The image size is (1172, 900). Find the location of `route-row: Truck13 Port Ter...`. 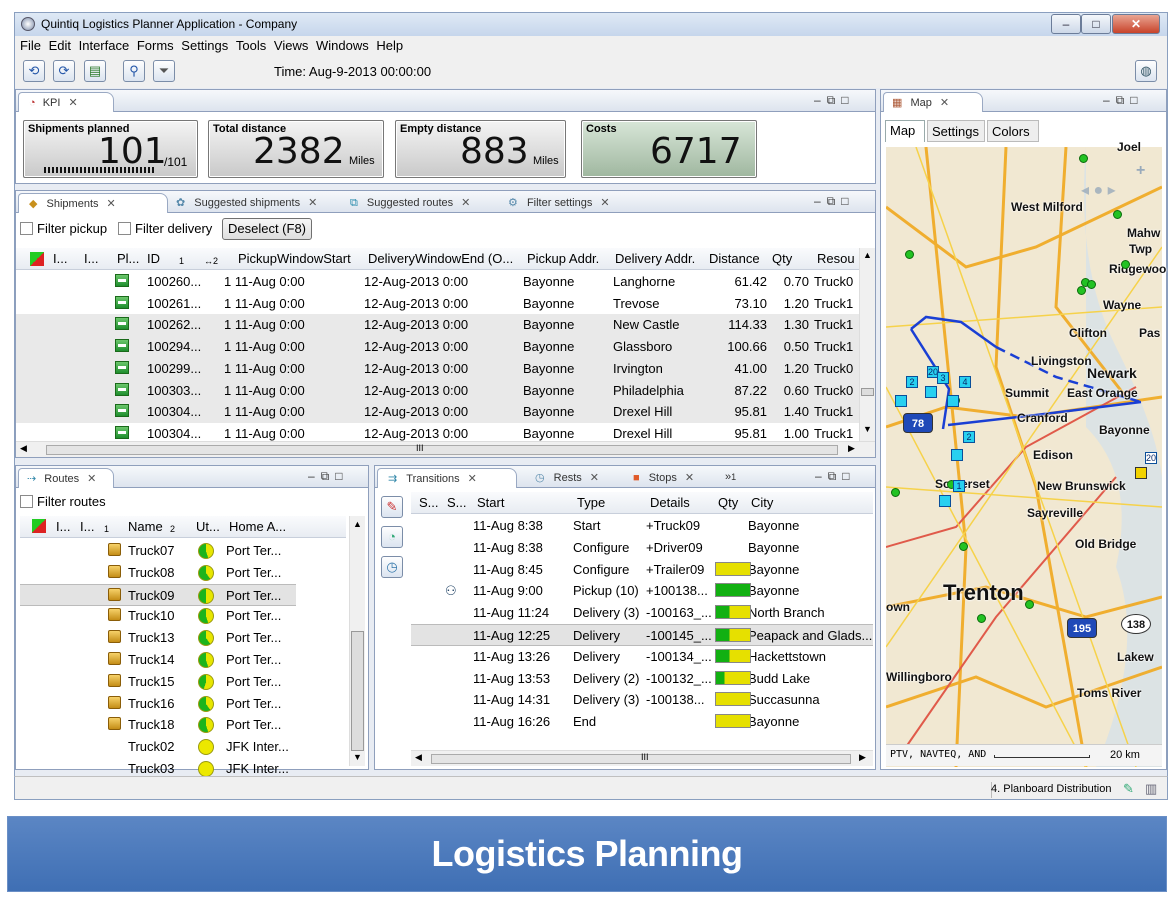

route-row: Truck13 Port Ter... is located at coordinates (183, 638).